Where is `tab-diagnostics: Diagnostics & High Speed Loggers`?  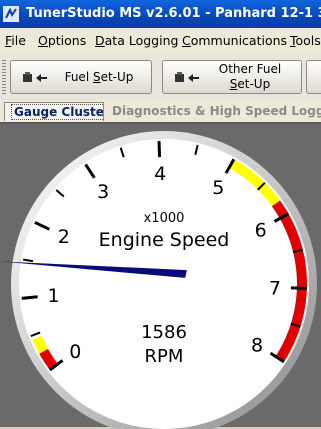
tab-diagnostics: Diagnostics & High Speed Loggers is located at coordinates (213, 111).